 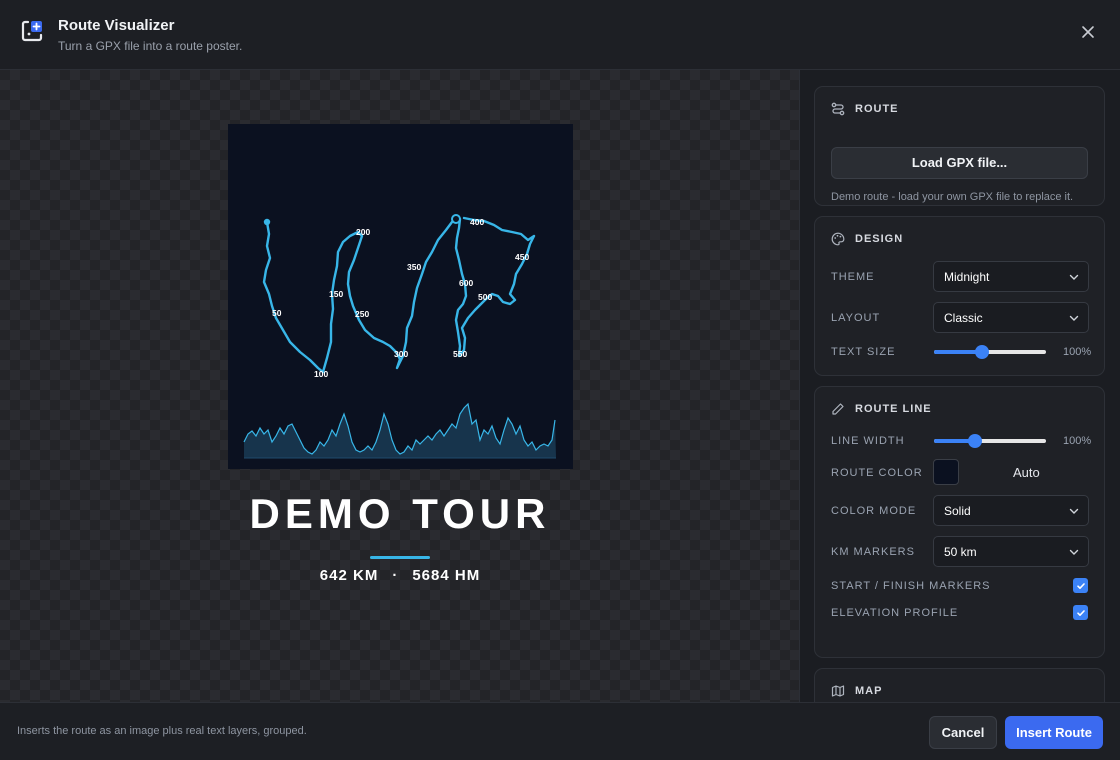 What do you see at coordinates (401, 354) in the screenshot?
I see `km-marker: 300` at bounding box center [401, 354].